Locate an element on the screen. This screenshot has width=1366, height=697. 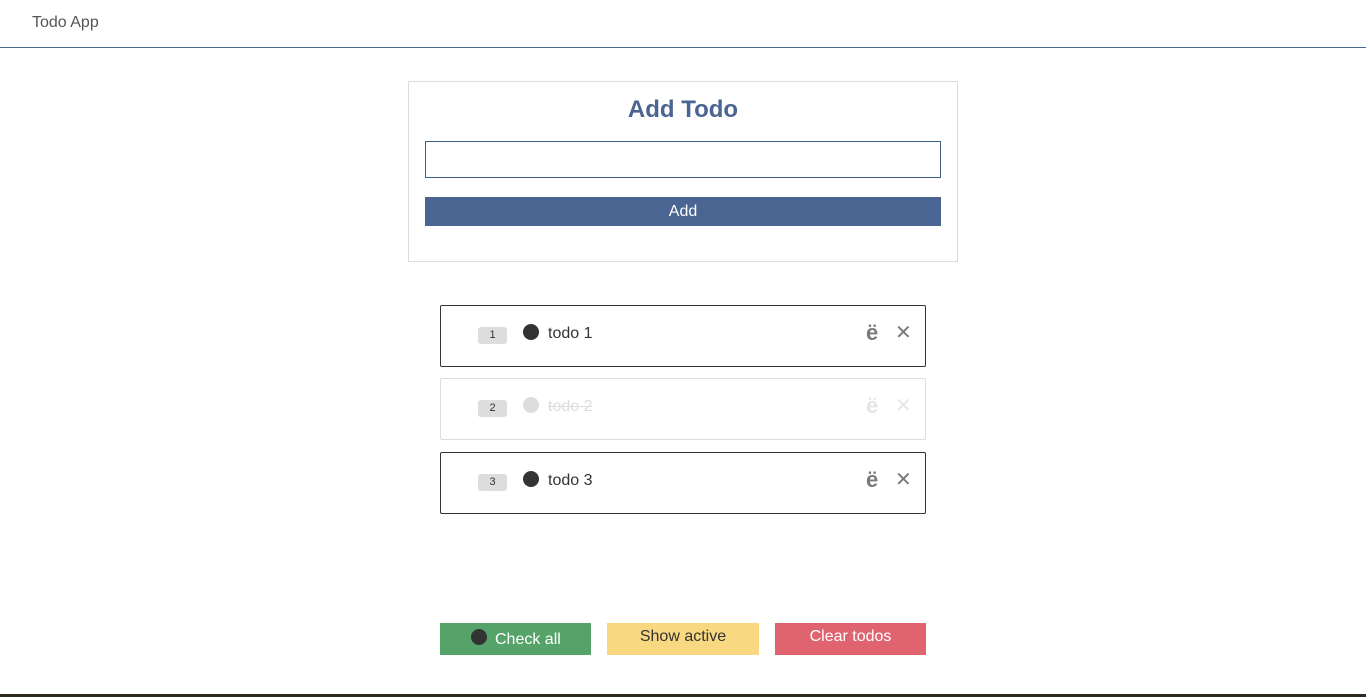
add-todo-title: Add Todo is located at coordinates (683, 109).